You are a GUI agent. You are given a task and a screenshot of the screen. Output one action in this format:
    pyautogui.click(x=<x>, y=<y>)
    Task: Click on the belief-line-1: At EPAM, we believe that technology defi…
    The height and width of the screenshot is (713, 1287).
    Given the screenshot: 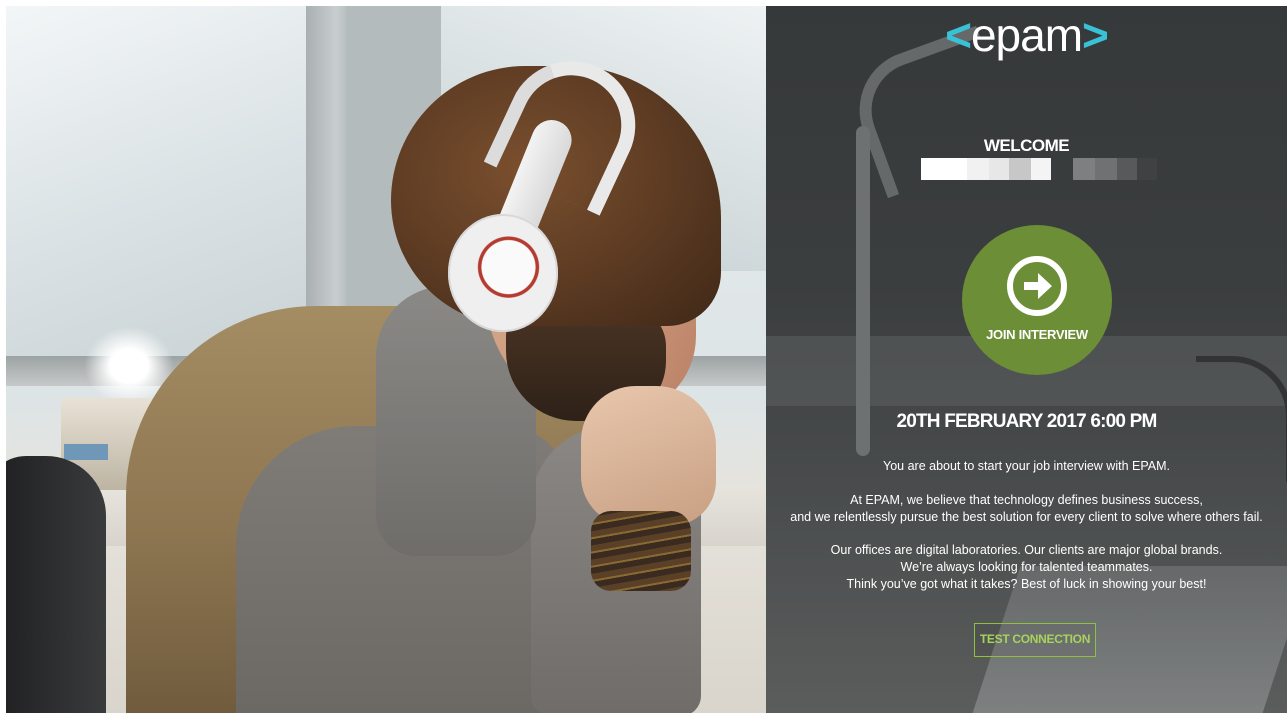 What is the action you would take?
    pyautogui.click(x=1026, y=500)
    